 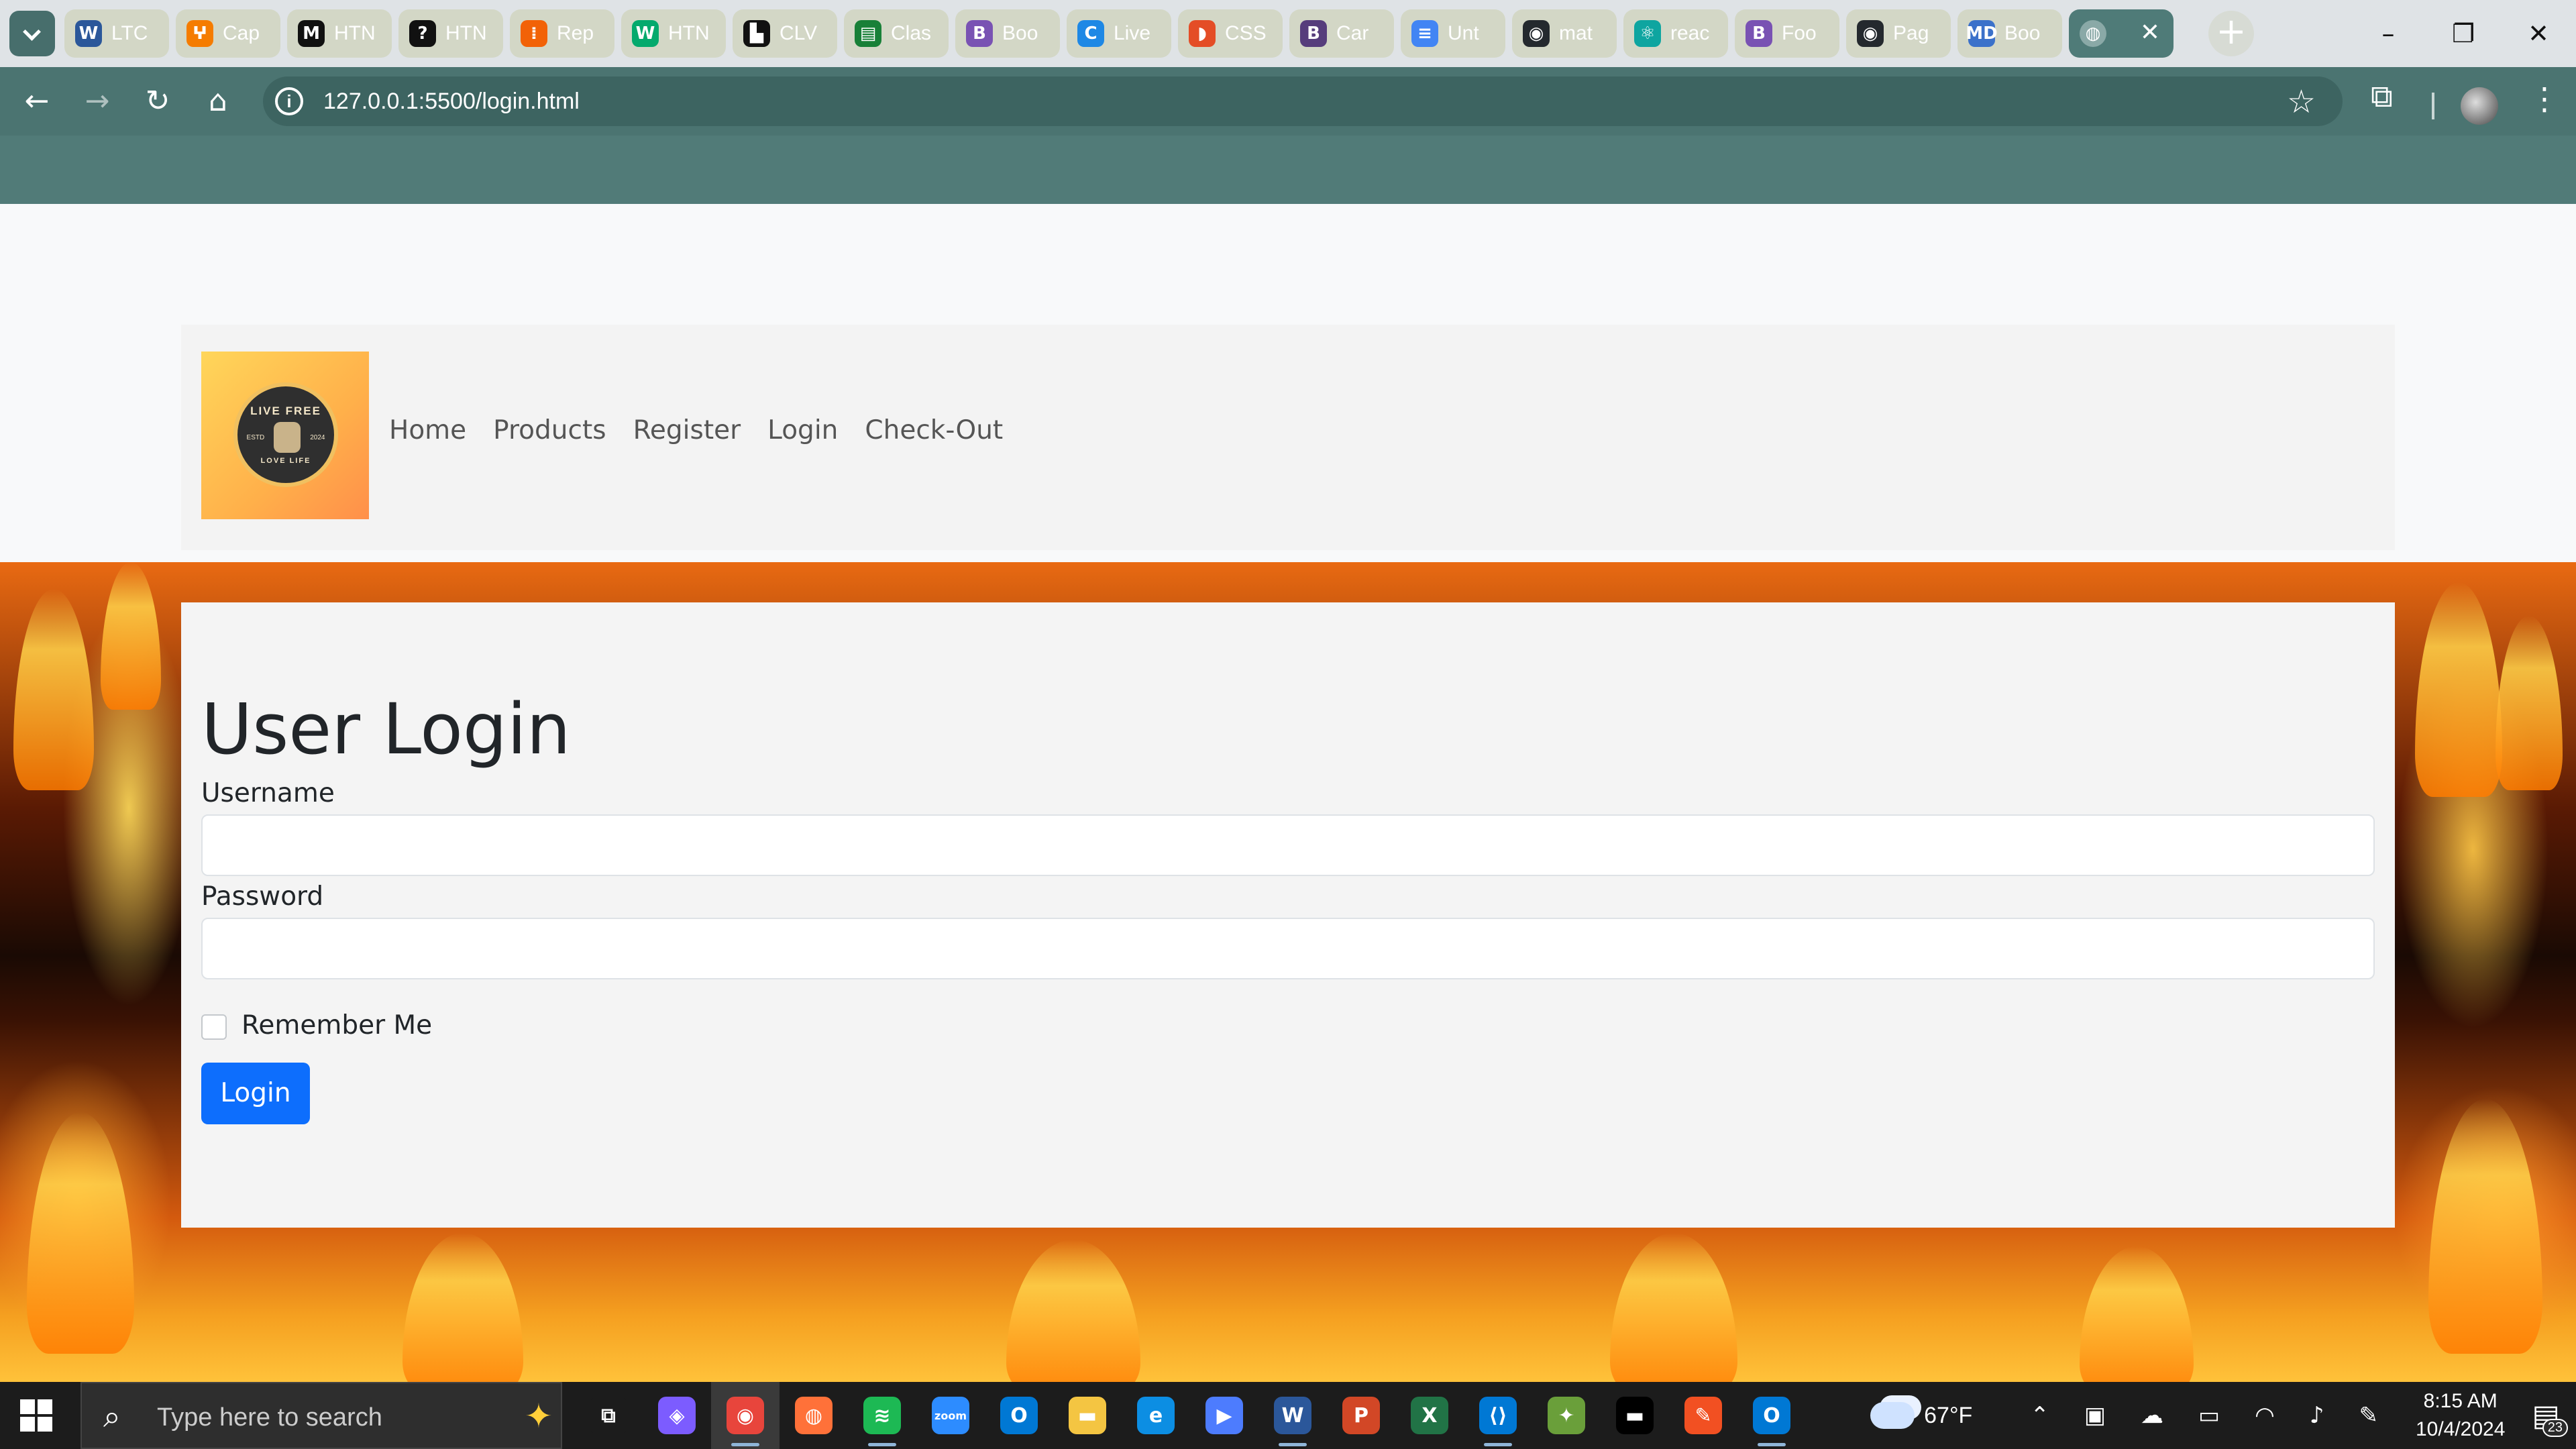 What do you see at coordinates (321, 1415) in the screenshot?
I see `taskbar-search-box: ⌕ Type here to search ✦` at bounding box center [321, 1415].